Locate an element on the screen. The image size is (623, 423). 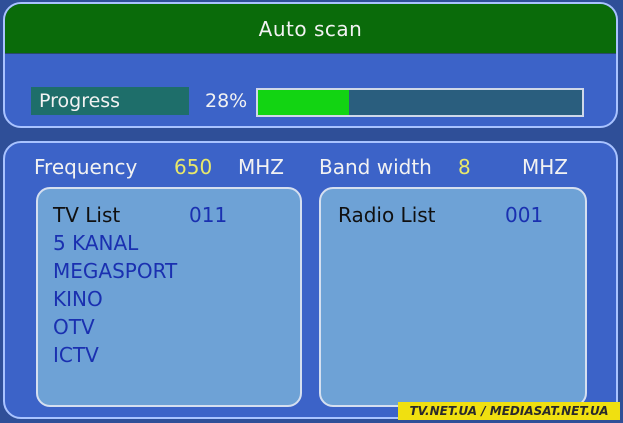
title-bar: Auto scan is located at coordinates (310, 29).